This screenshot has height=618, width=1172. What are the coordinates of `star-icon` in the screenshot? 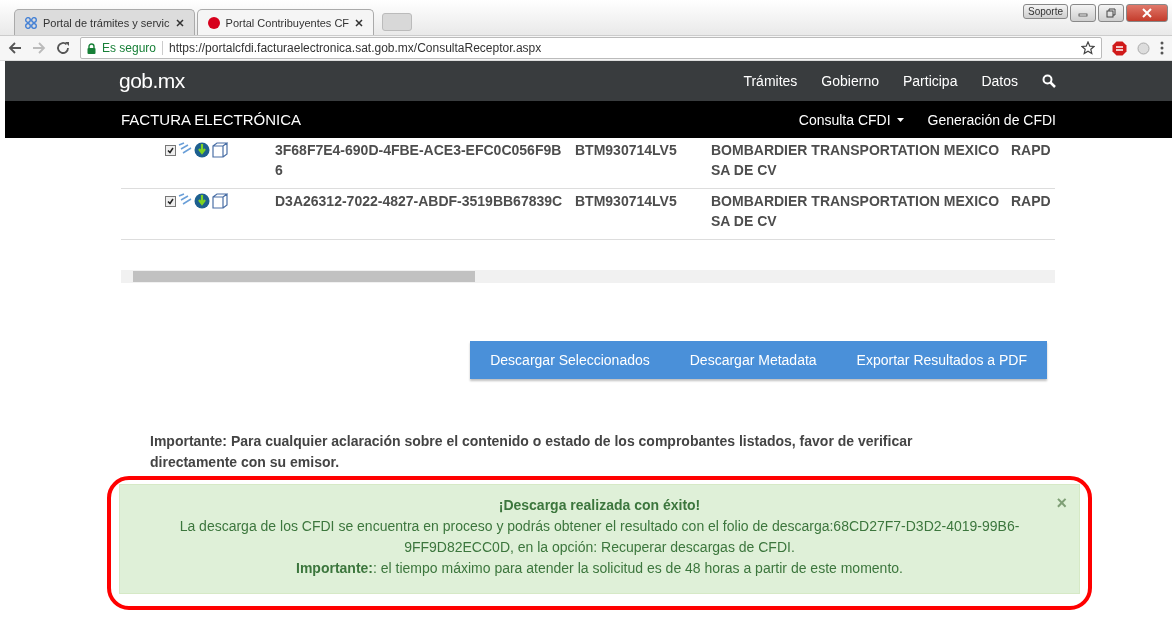 It's located at (1088, 48).